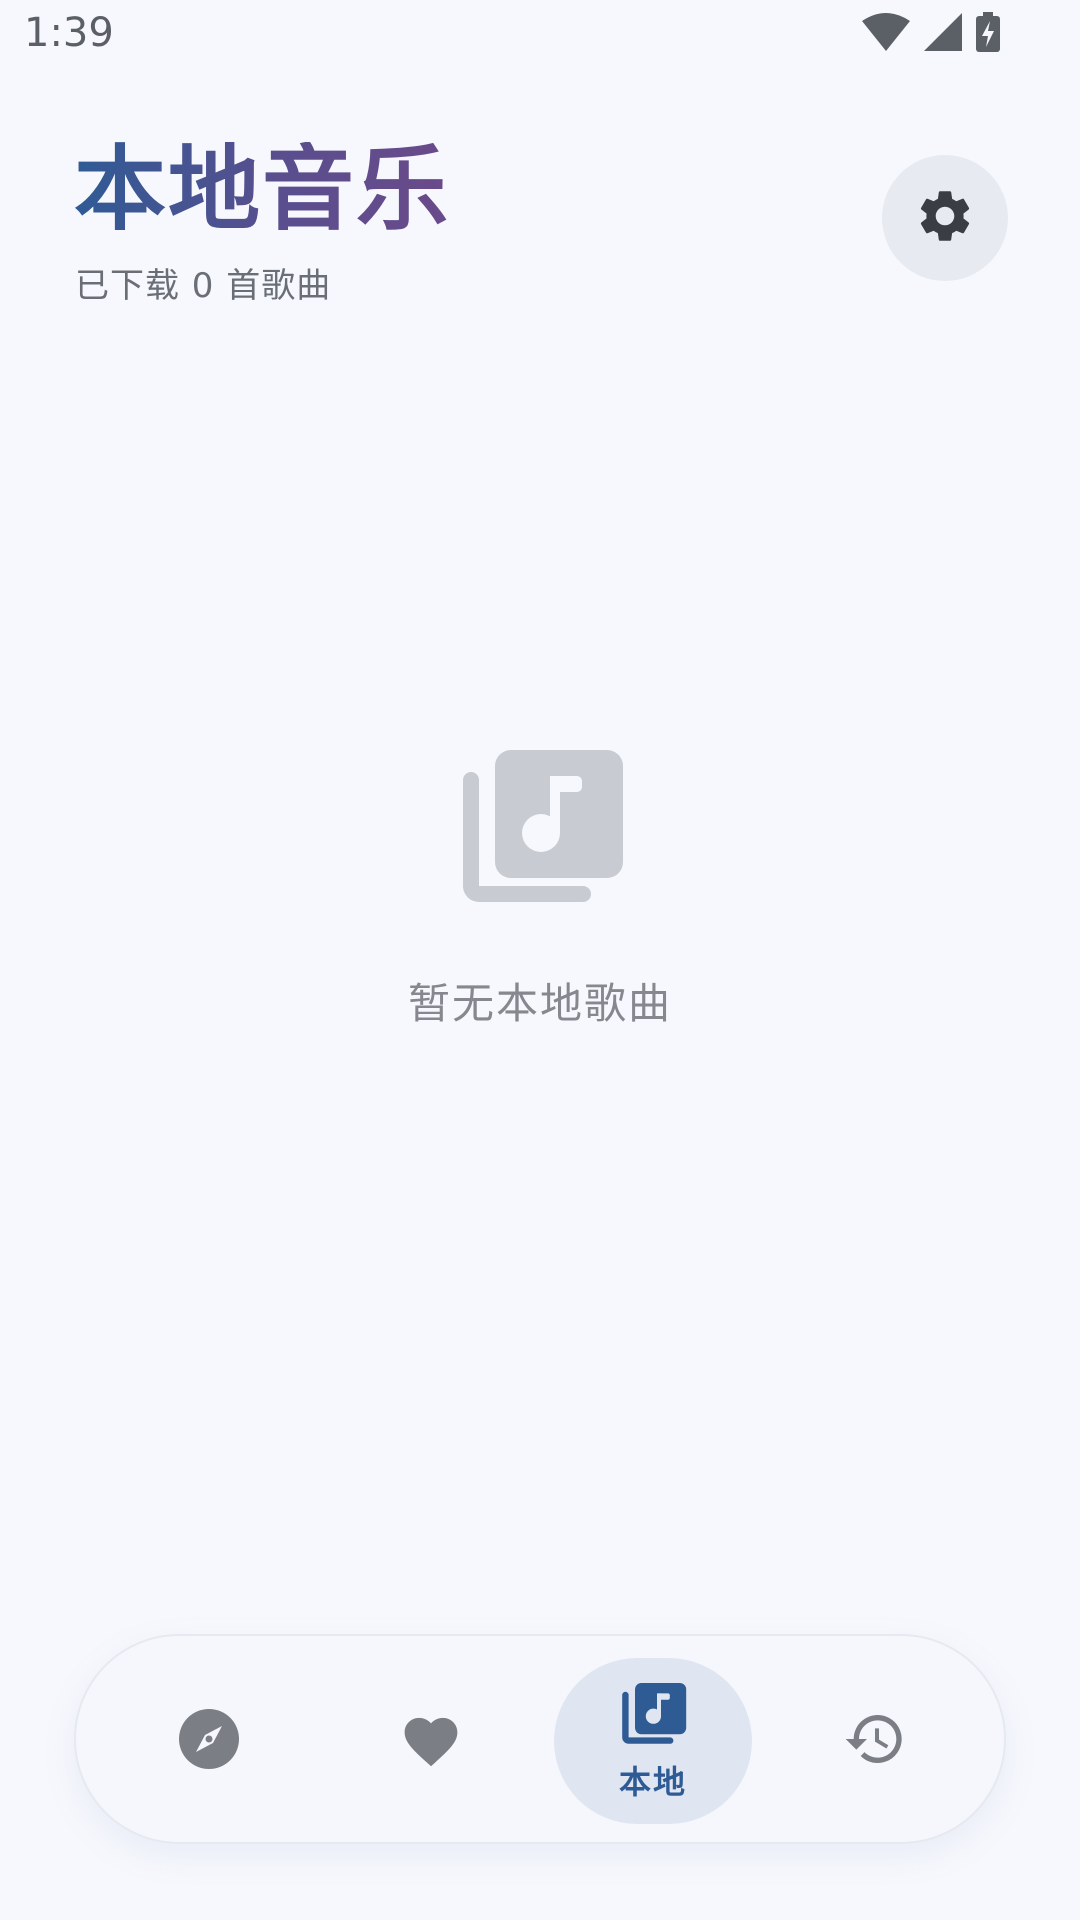  Describe the element at coordinates (69, 33) in the screenshot. I see `status-time: 1:39` at that location.